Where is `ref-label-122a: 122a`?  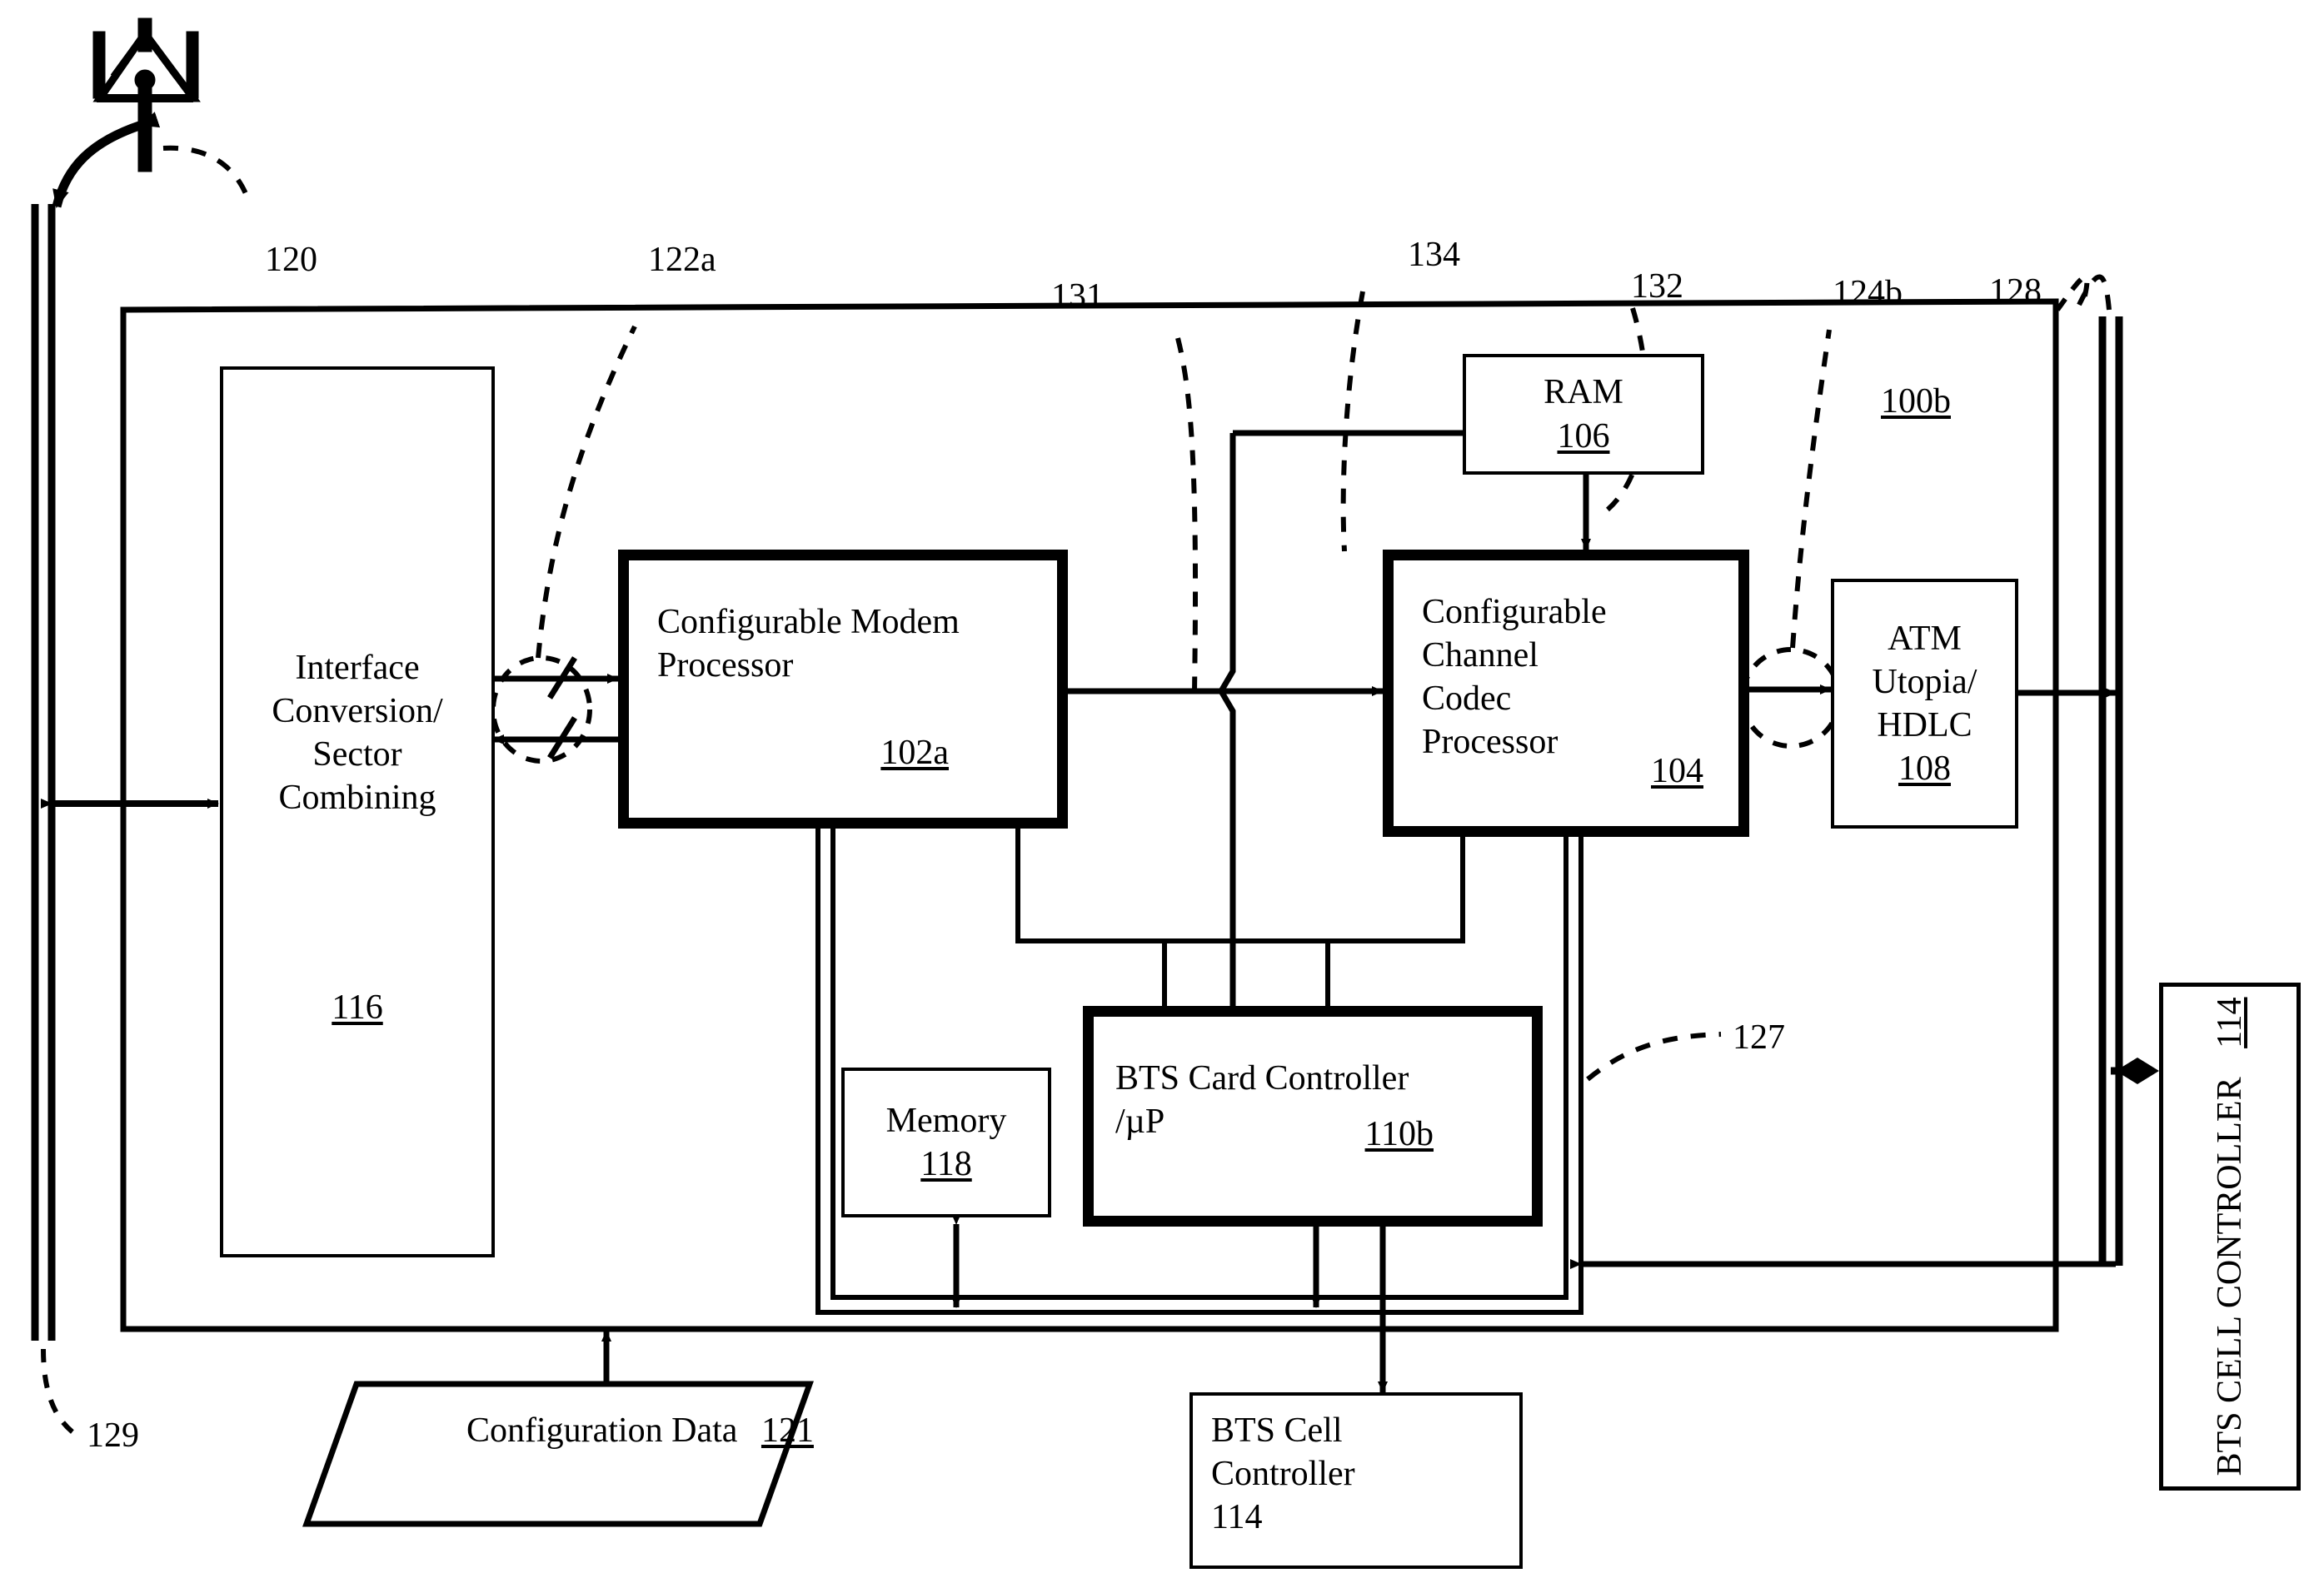
ref-label-122a: 122a is located at coordinates (682, 260).